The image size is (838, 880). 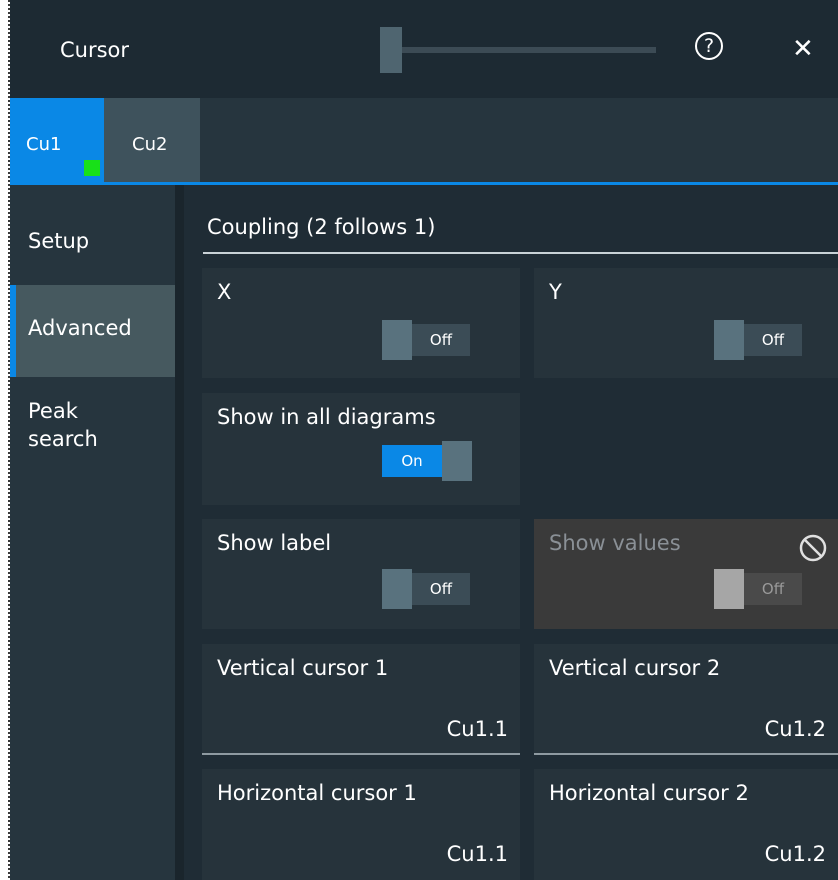 What do you see at coordinates (13, 331) in the screenshot?
I see `selection-bar` at bounding box center [13, 331].